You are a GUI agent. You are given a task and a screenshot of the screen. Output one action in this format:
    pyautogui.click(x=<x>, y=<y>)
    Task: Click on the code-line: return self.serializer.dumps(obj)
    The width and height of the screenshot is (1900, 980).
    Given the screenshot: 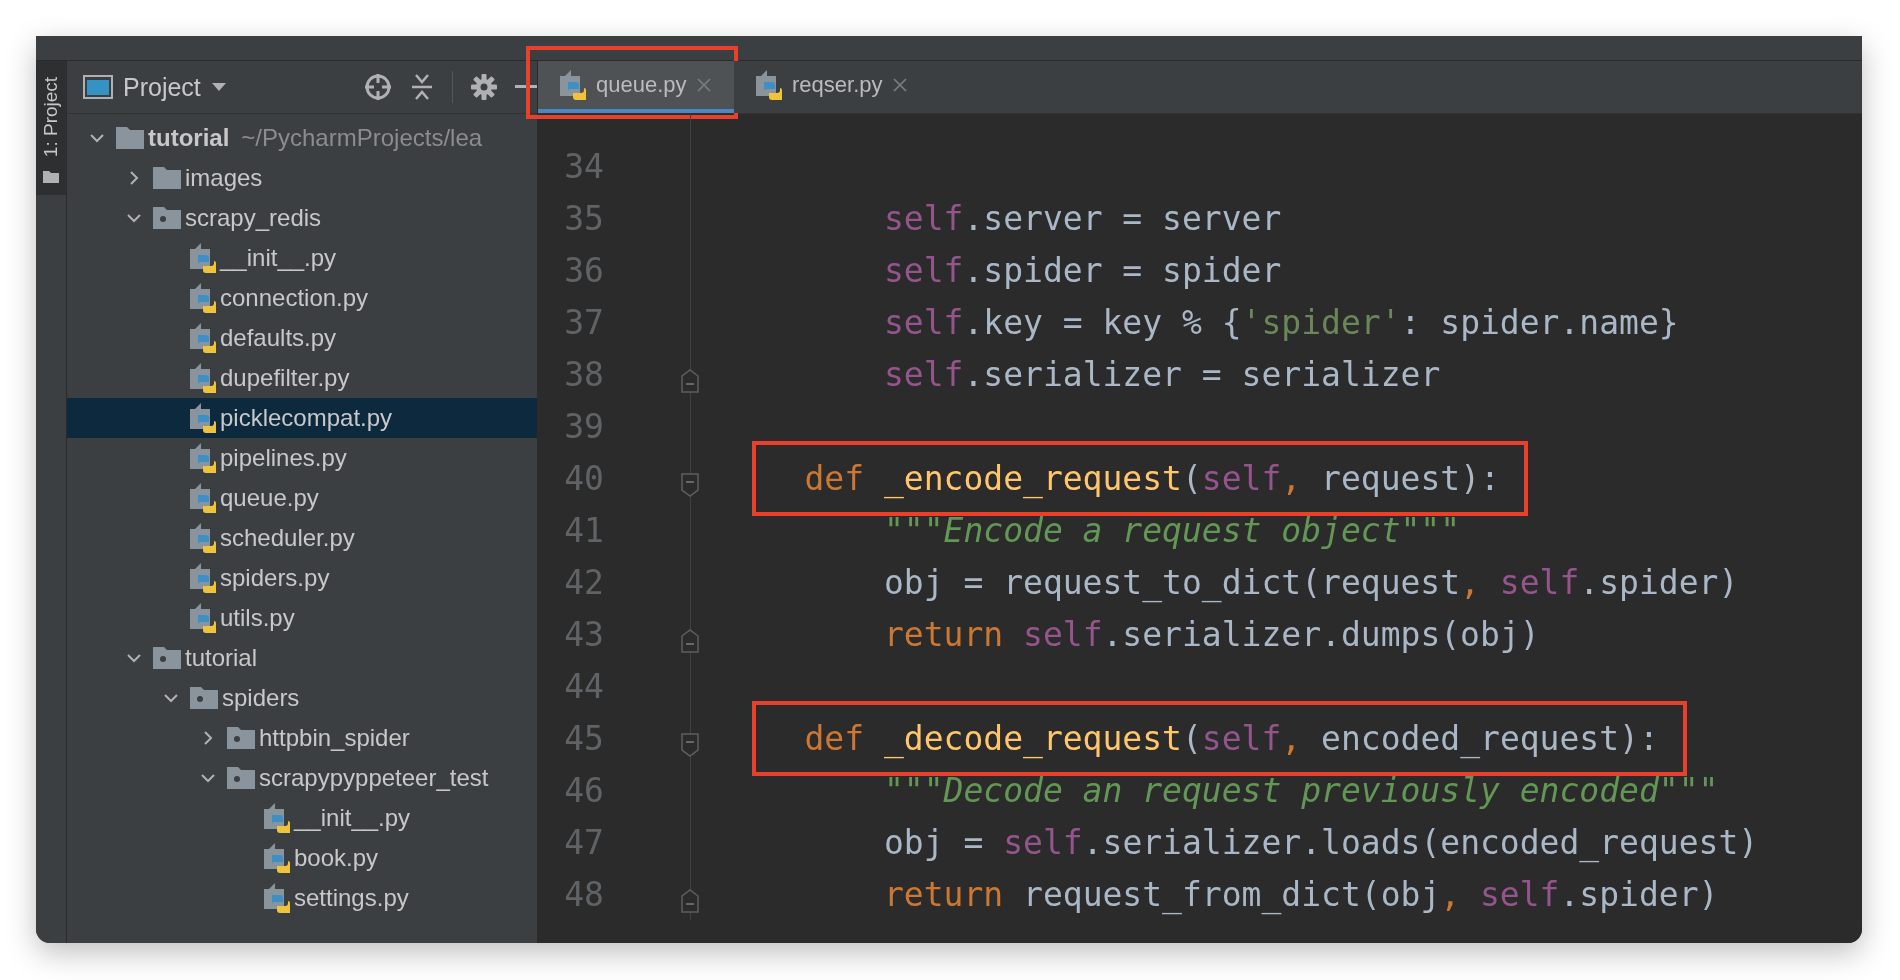 What is the action you would take?
    pyautogui.click(x=1211, y=634)
    